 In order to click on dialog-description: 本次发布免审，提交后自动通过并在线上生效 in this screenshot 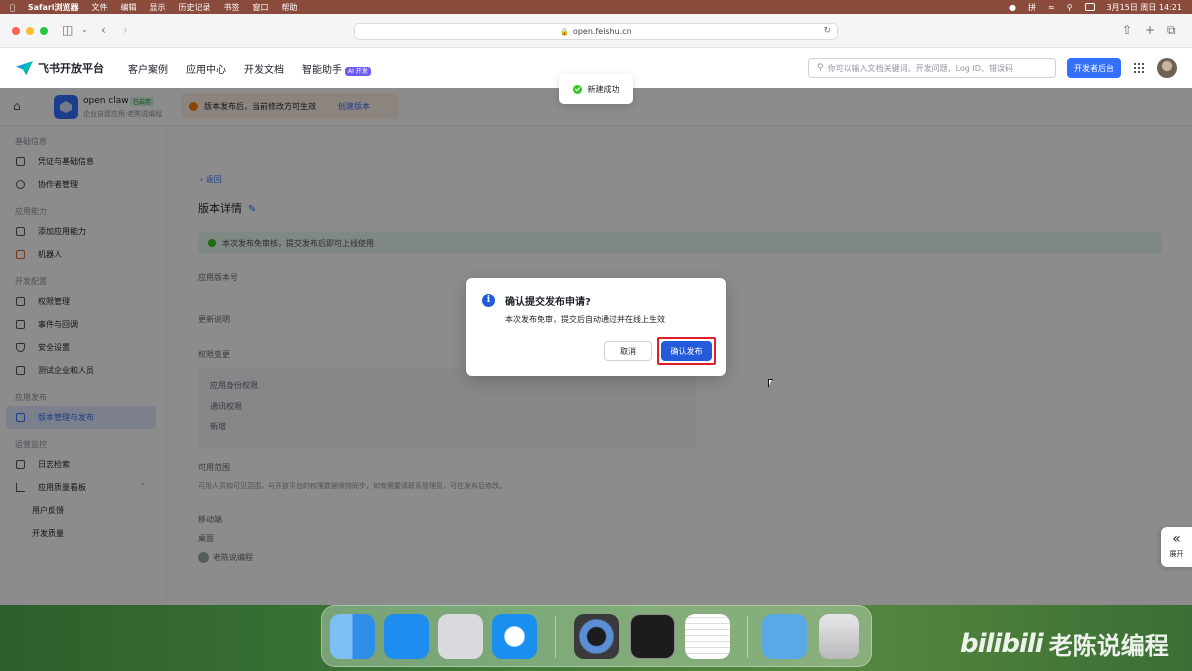, I will do `click(585, 319)`.